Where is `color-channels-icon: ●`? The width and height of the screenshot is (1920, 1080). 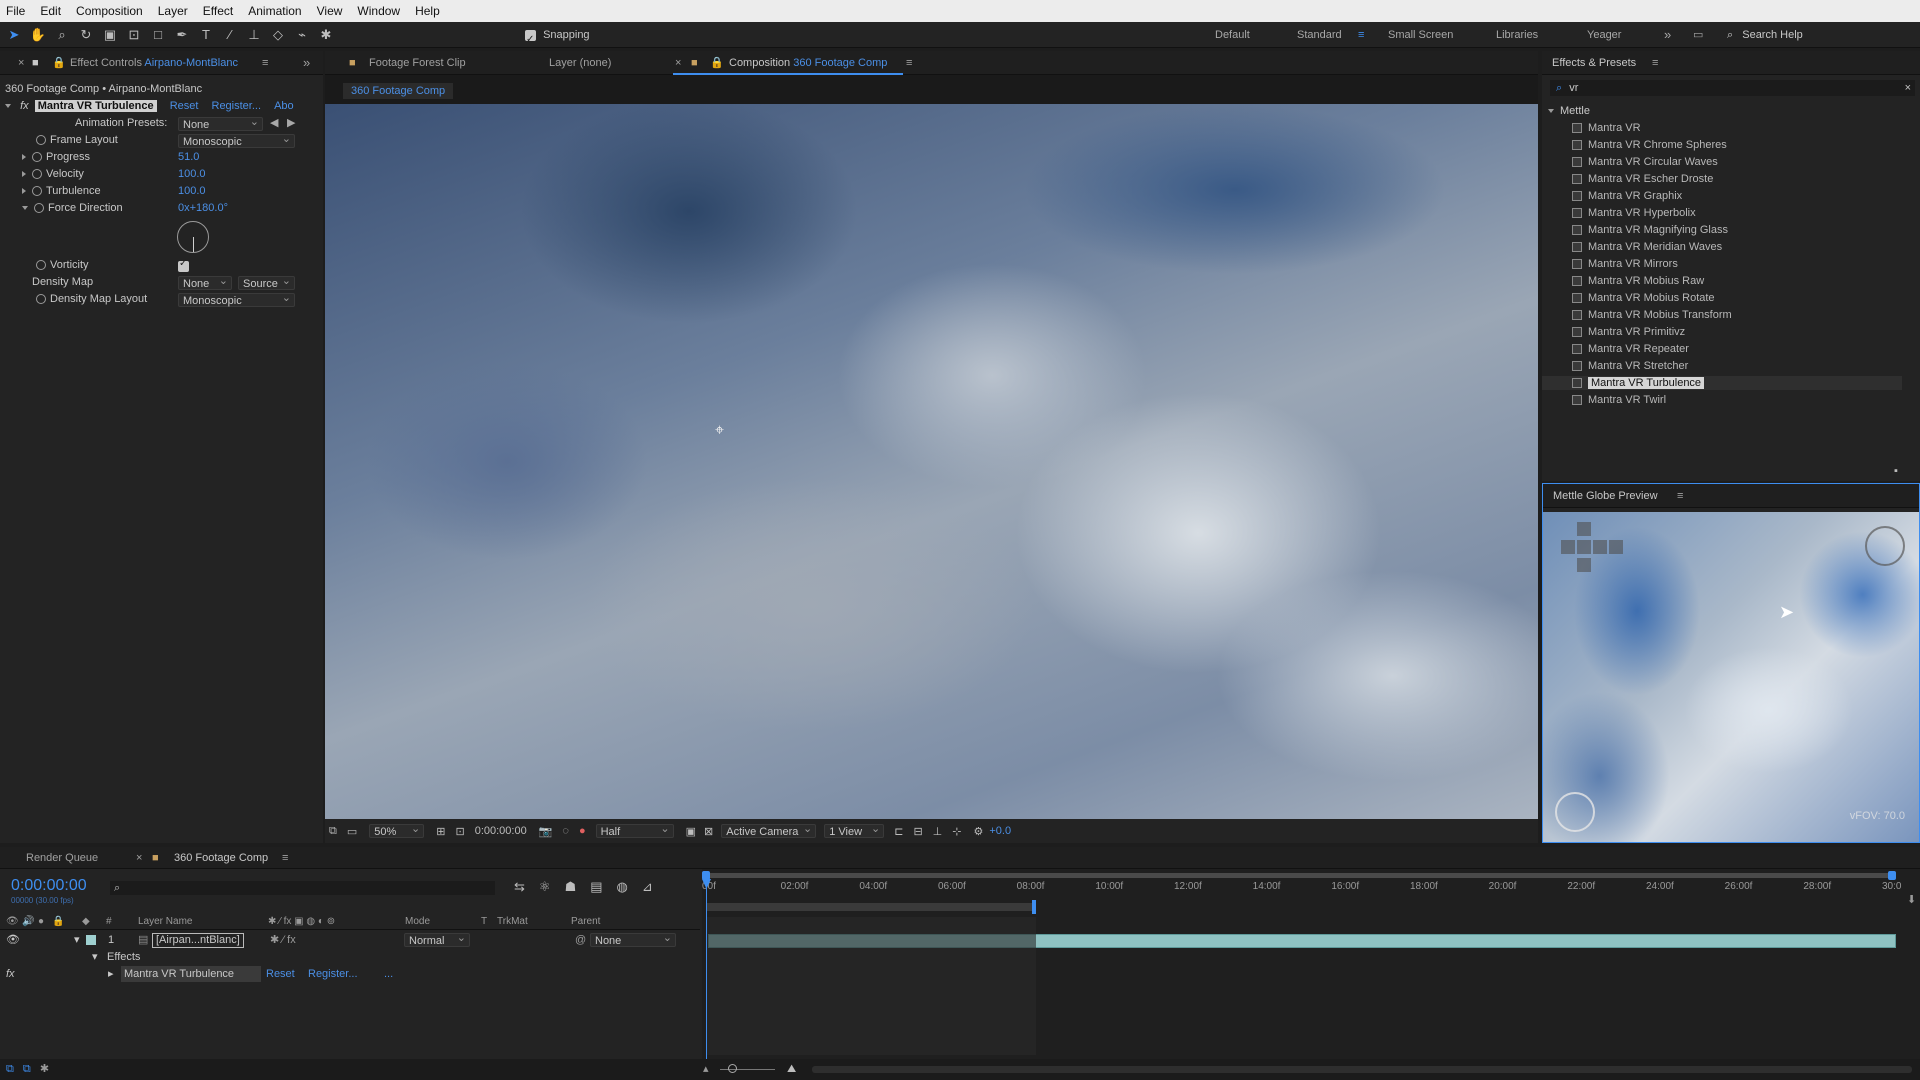 color-channels-icon: ● is located at coordinates (582, 831).